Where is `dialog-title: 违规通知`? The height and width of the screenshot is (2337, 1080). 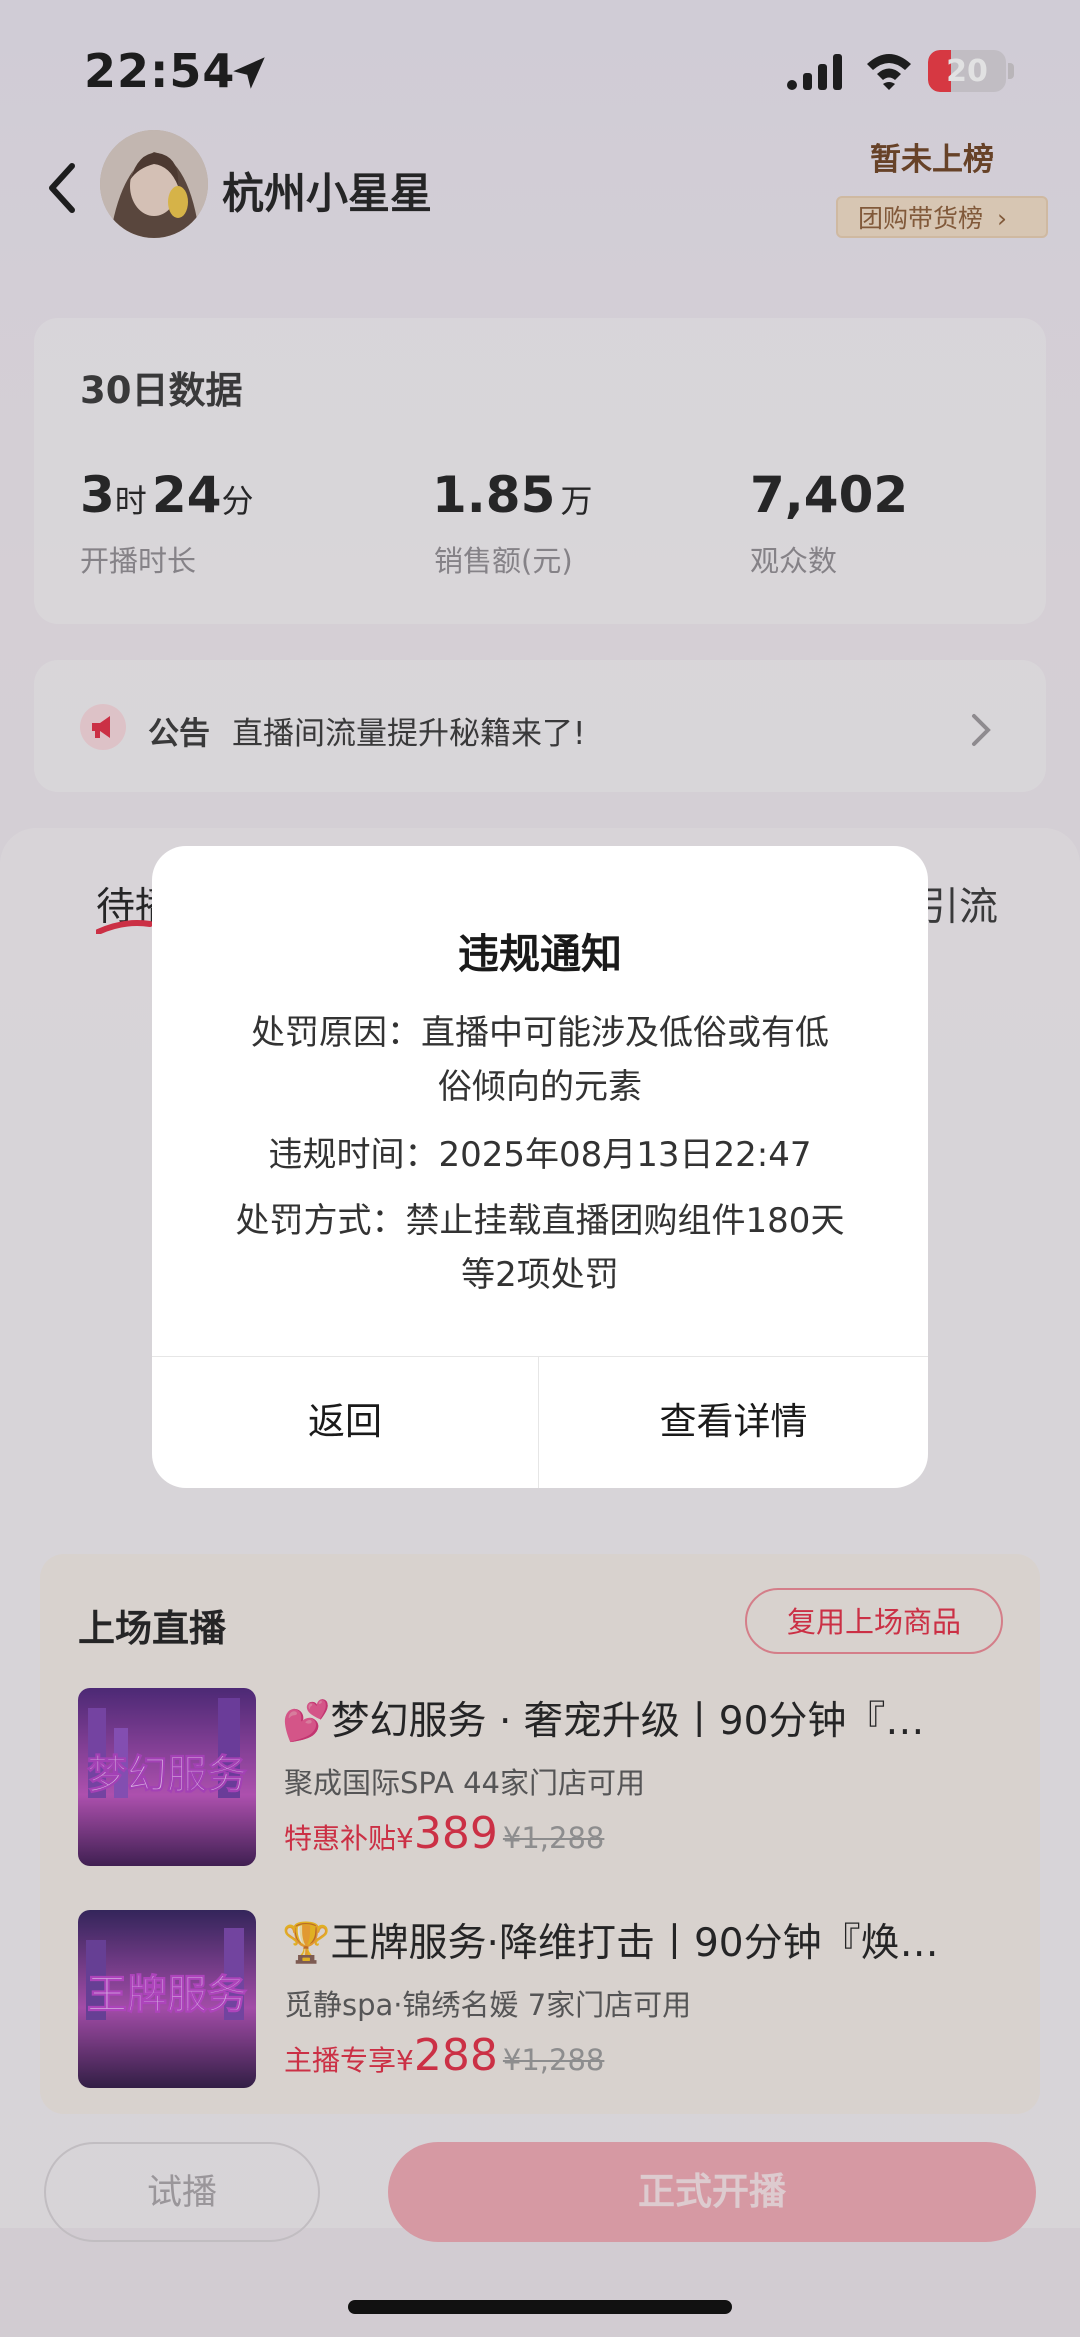 dialog-title: 违规通知 is located at coordinates (540, 954).